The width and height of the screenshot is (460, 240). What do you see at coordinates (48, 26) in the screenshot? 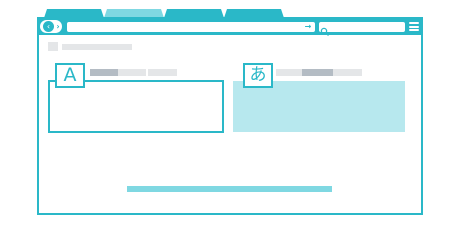
I see `arrow-left-icon: ‹` at bounding box center [48, 26].